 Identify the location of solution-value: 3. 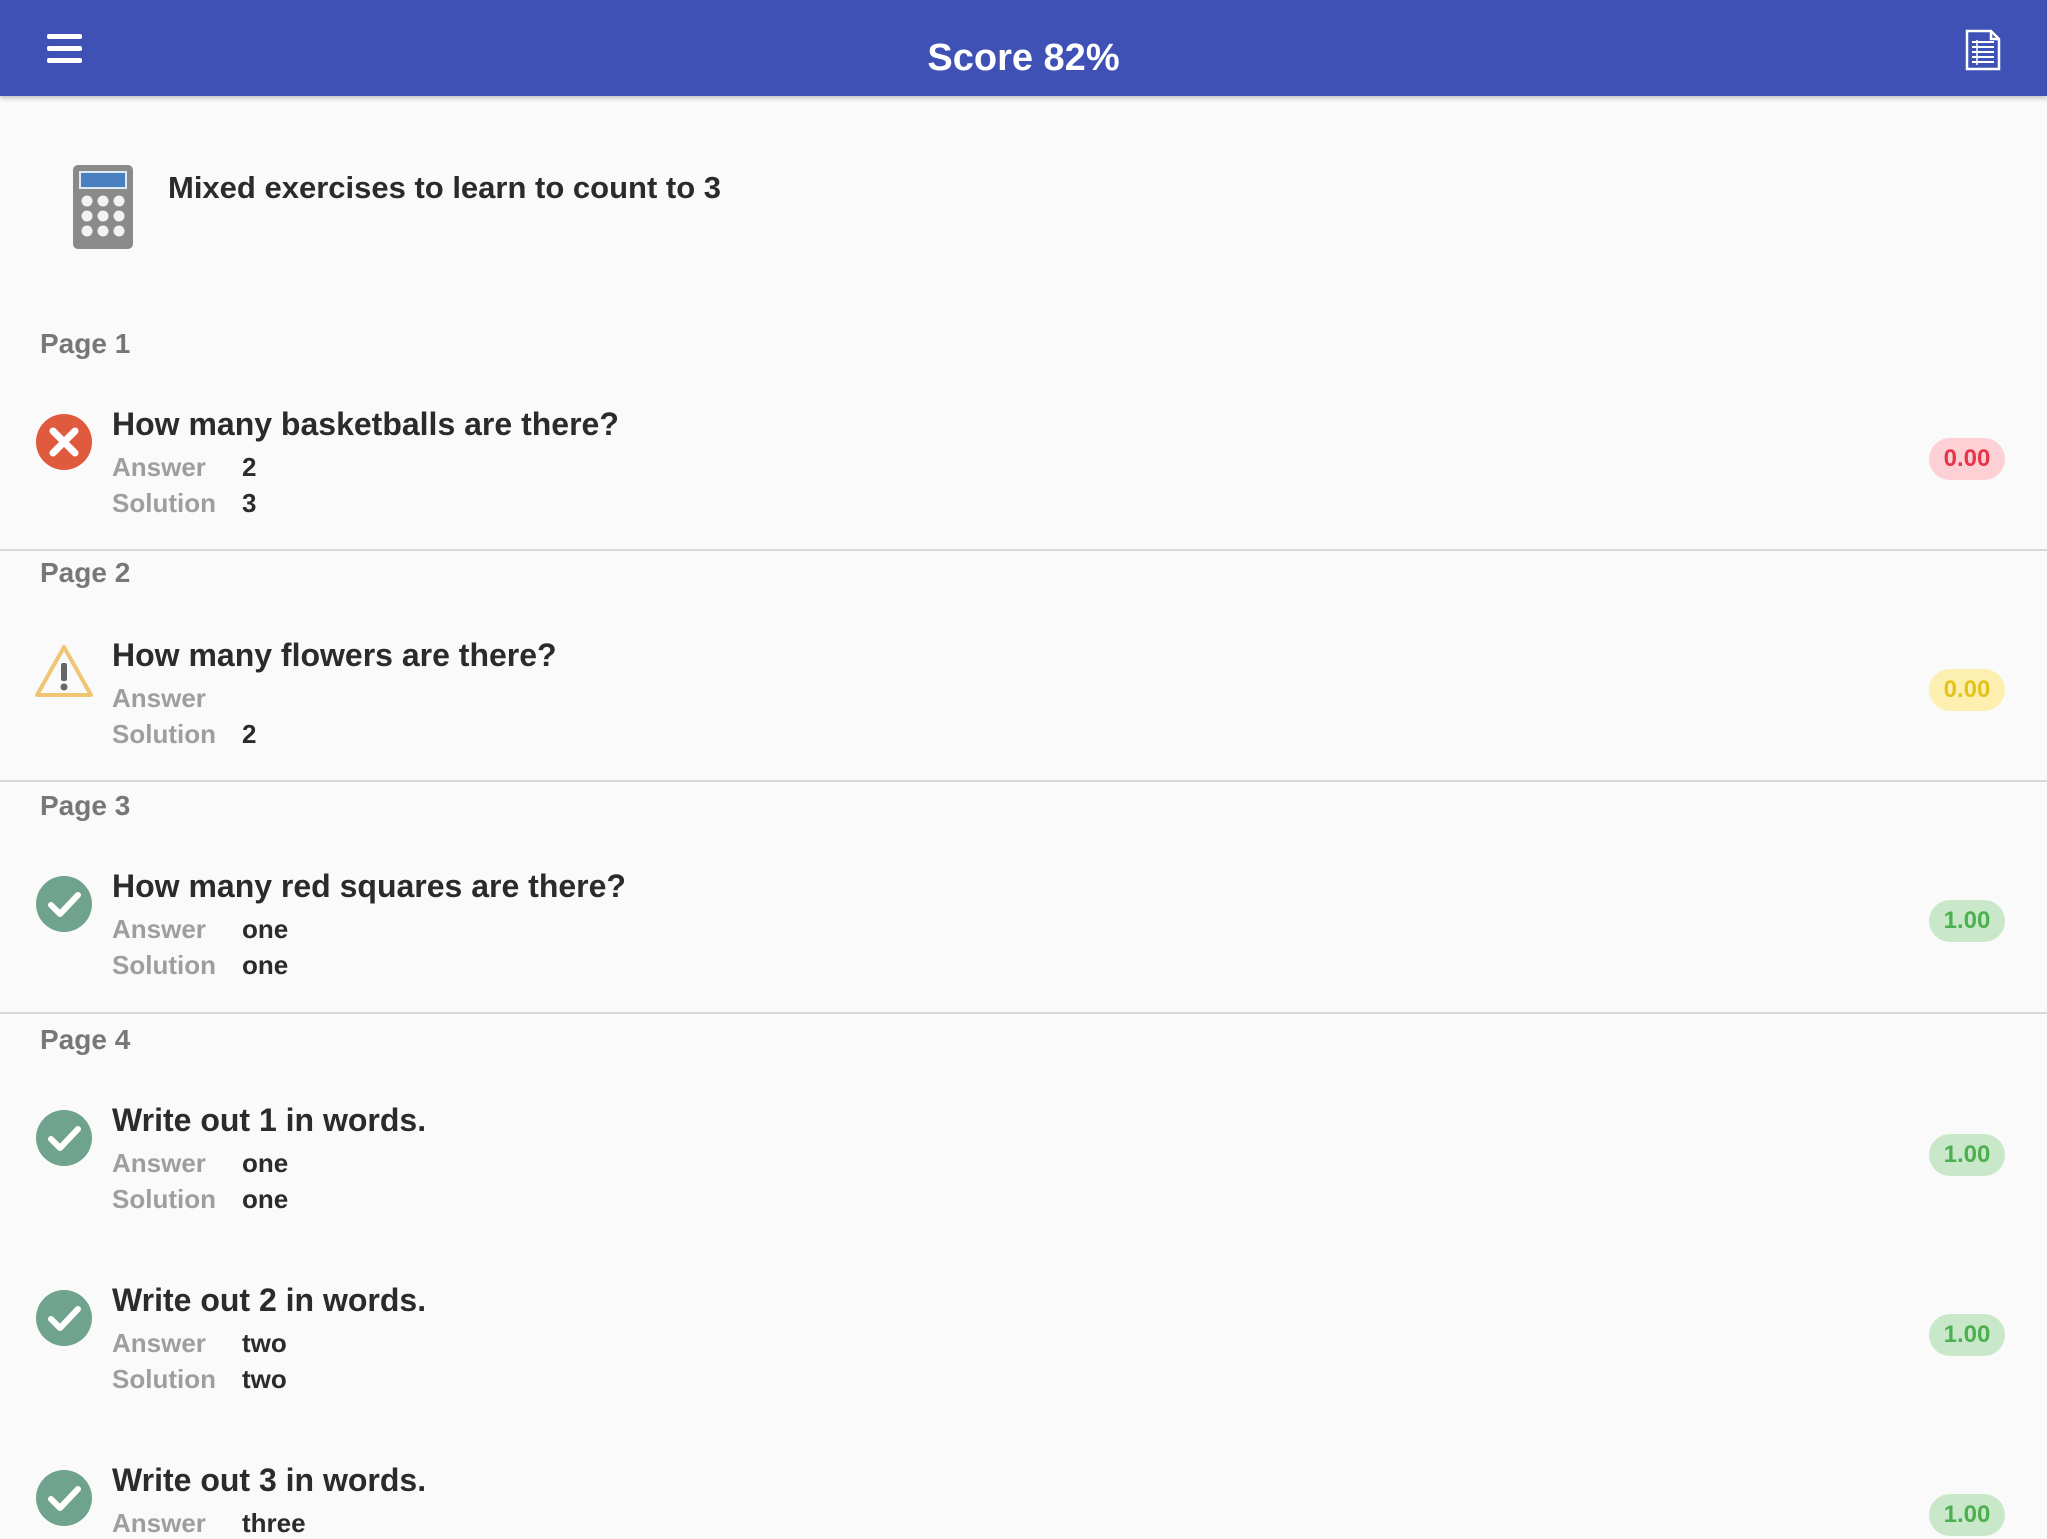
(249, 503).